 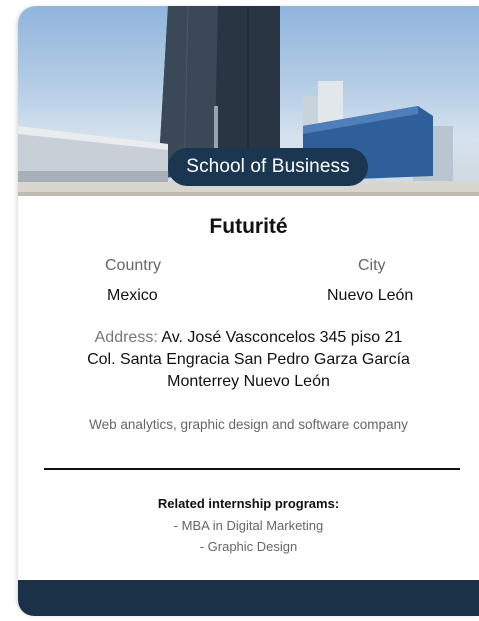 What do you see at coordinates (268, 167) in the screenshot?
I see `school-badge: School of Business` at bounding box center [268, 167].